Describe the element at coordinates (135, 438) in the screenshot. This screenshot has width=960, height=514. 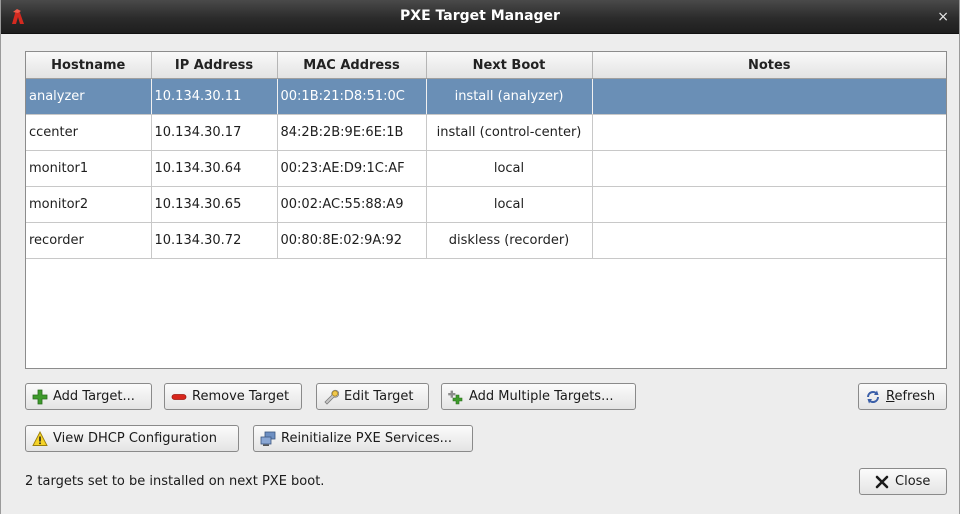
I see `view-dhcp-configuration-label: View DHCP Configuration` at that location.